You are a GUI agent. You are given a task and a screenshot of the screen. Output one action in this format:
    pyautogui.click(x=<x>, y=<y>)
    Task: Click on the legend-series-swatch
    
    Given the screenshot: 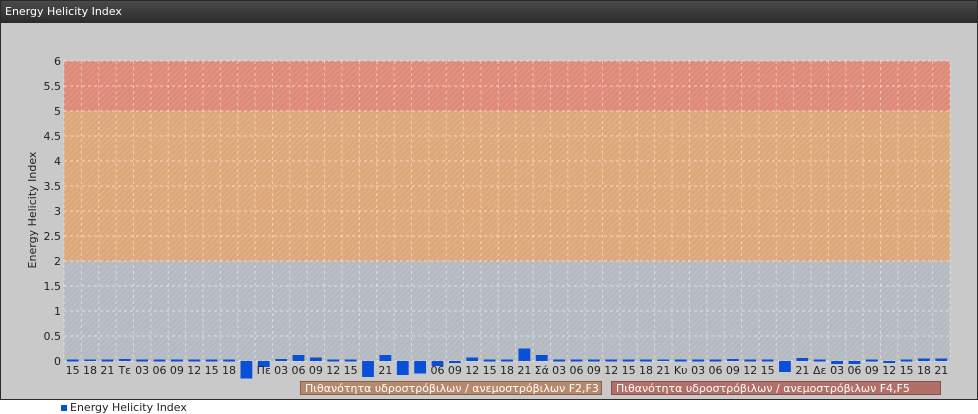 What is the action you would take?
    pyautogui.click(x=64, y=408)
    